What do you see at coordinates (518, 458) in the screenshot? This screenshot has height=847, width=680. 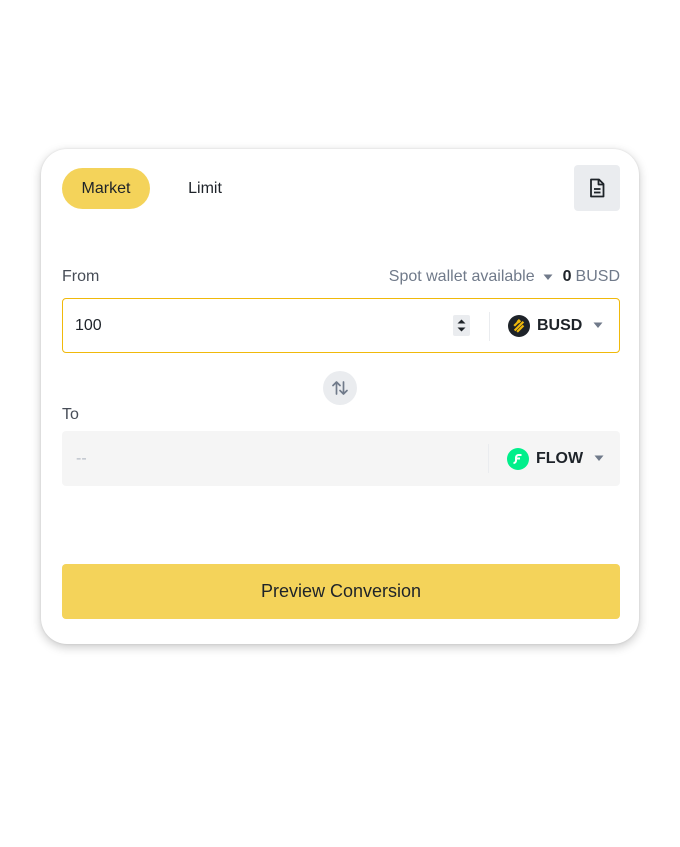 I see `flow-coin-icon` at bounding box center [518, 458].